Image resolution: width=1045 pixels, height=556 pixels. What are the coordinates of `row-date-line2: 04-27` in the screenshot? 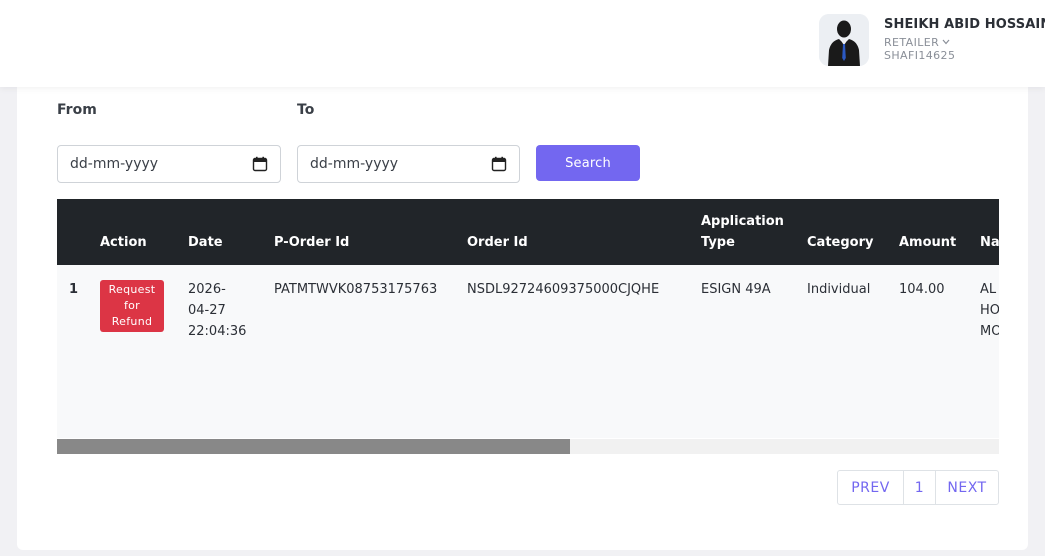 It's located at (207, 310).